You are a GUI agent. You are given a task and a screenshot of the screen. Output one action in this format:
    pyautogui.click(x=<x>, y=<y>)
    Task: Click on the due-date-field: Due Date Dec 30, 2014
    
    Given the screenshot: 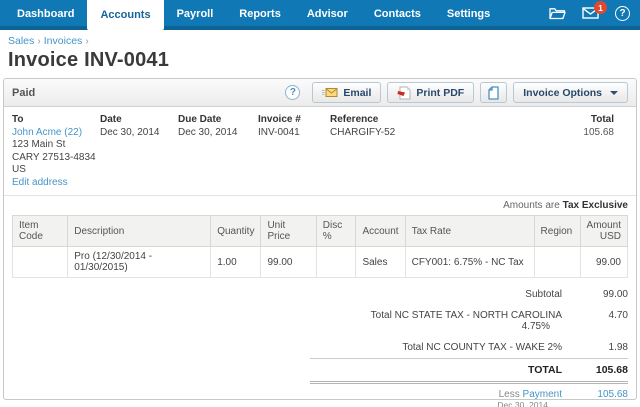 What is the action you would take?
    pyautogui.click(x=208, y=126)
    